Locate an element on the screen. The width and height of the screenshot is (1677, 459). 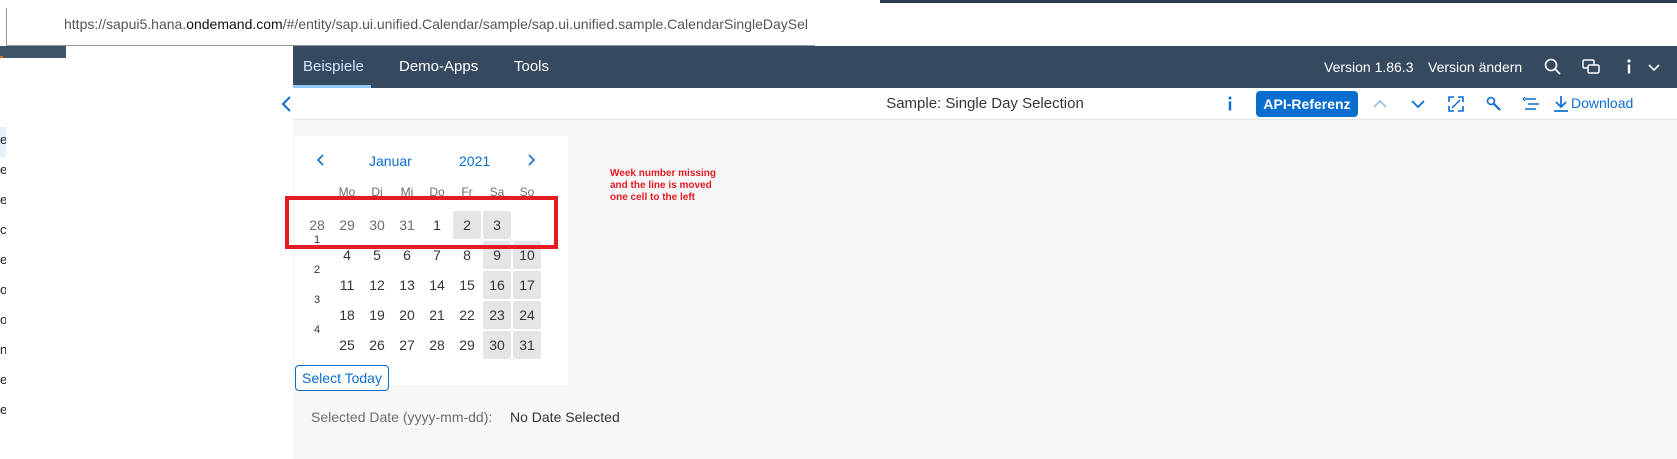
calendar-day: 17 is located at coordinates (527, 285).